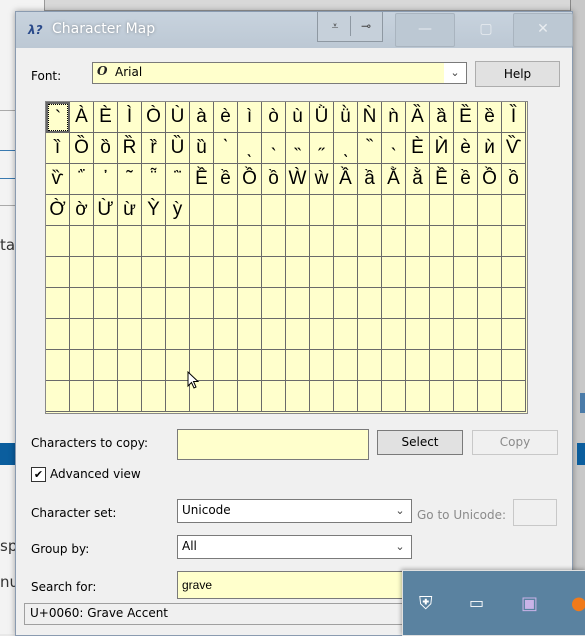 The image size is (585, 636). Describe the element at coordinates (420, 442) in the screenshot. I see `select-button: Select` at that location.